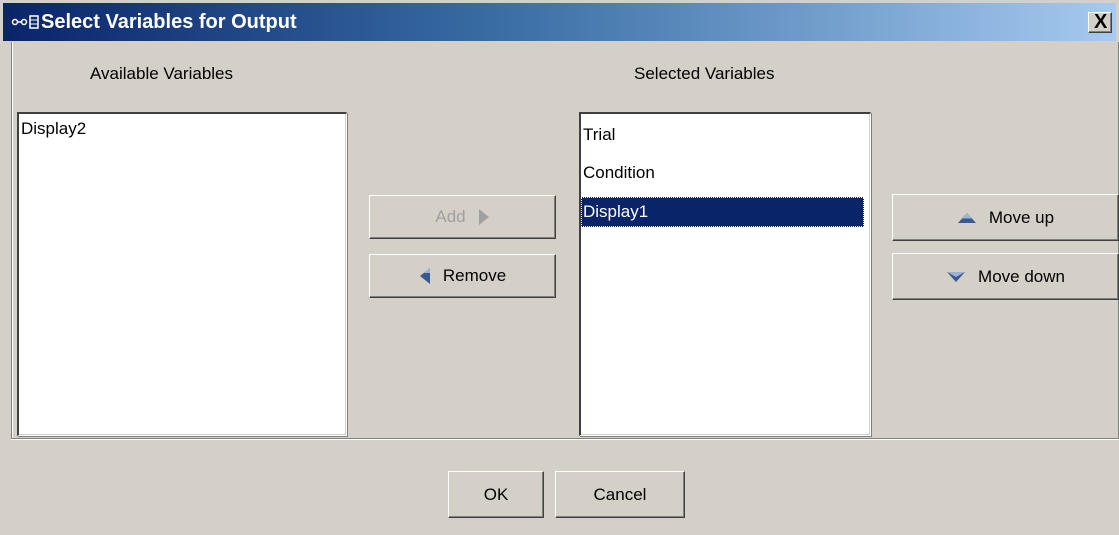  I want to click on add-button-label: Add, so click(450, 216).